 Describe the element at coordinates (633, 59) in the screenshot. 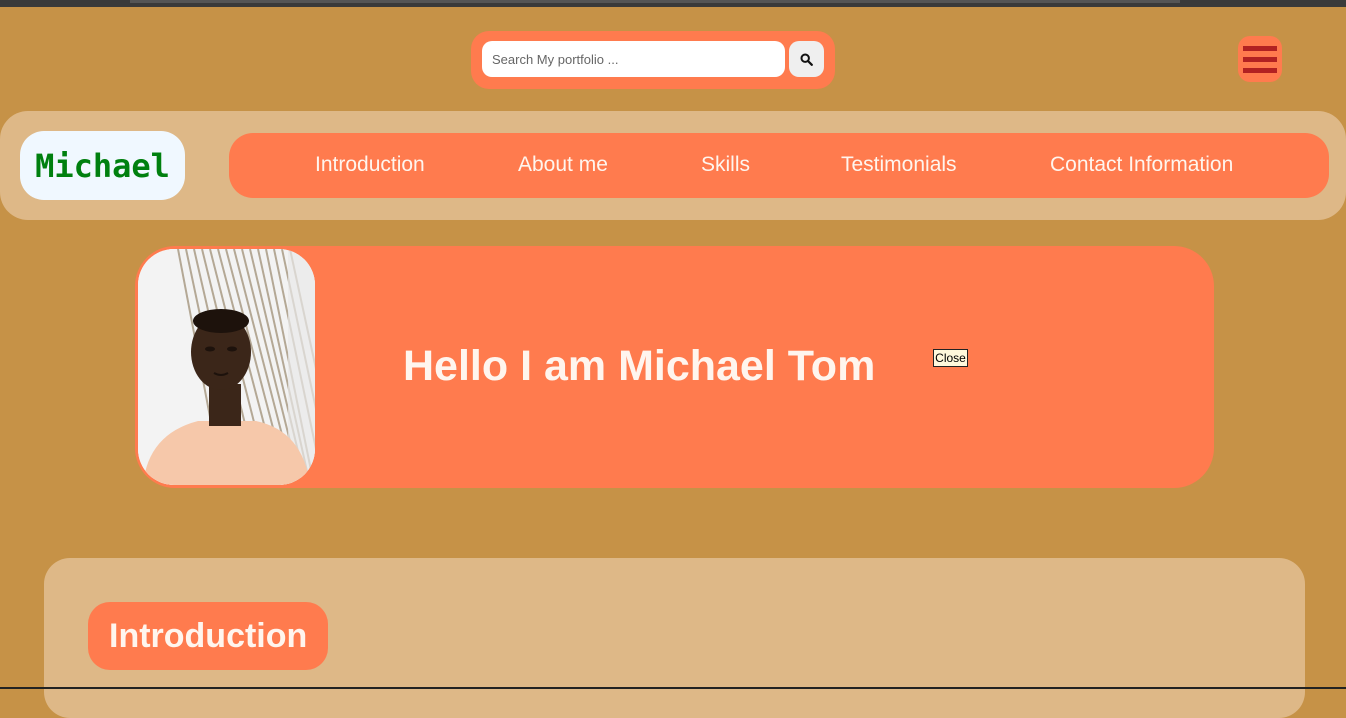

I see `search-input` at that location.